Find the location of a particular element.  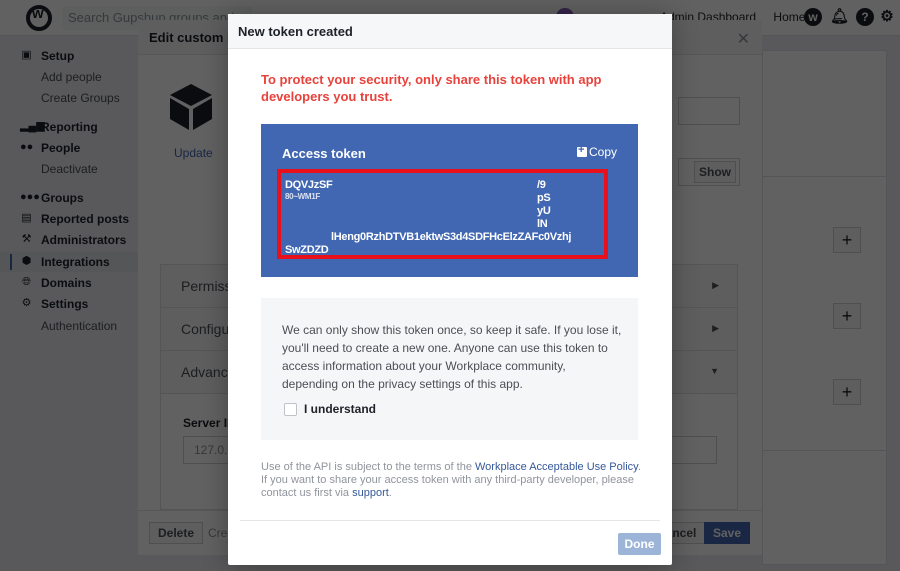

access-token-label: Access token is located at coordinates (324, 153).